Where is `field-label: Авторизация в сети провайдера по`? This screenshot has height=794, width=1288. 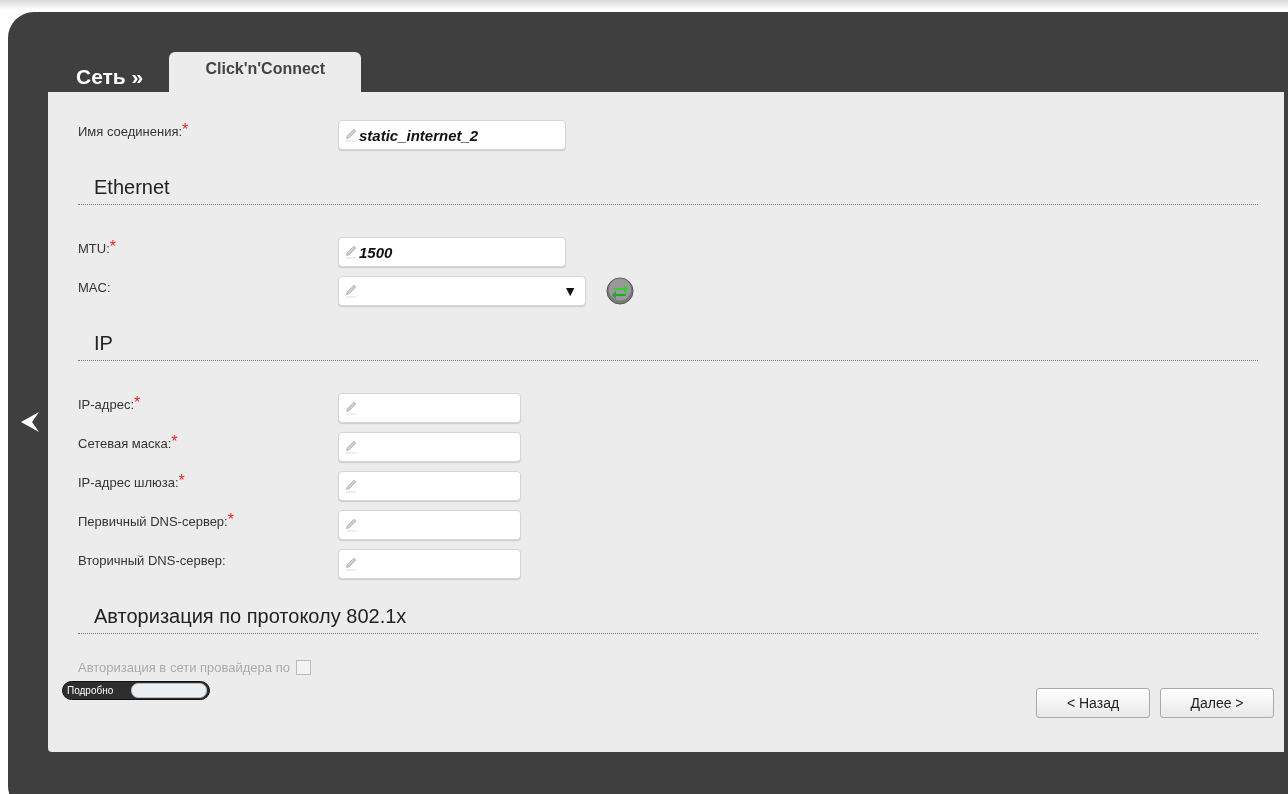 field-label: Авторизация в сети провайдера по is located at coordinates (184, 667).